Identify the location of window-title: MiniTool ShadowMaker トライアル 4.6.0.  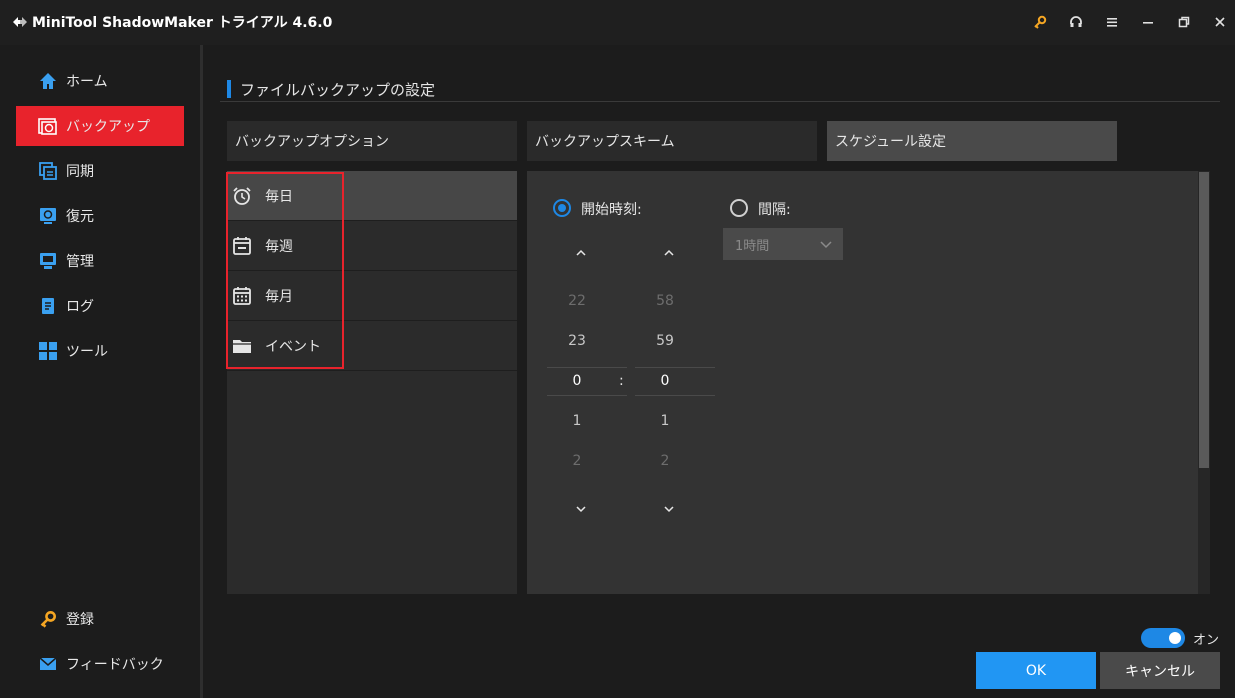
(182, 23).